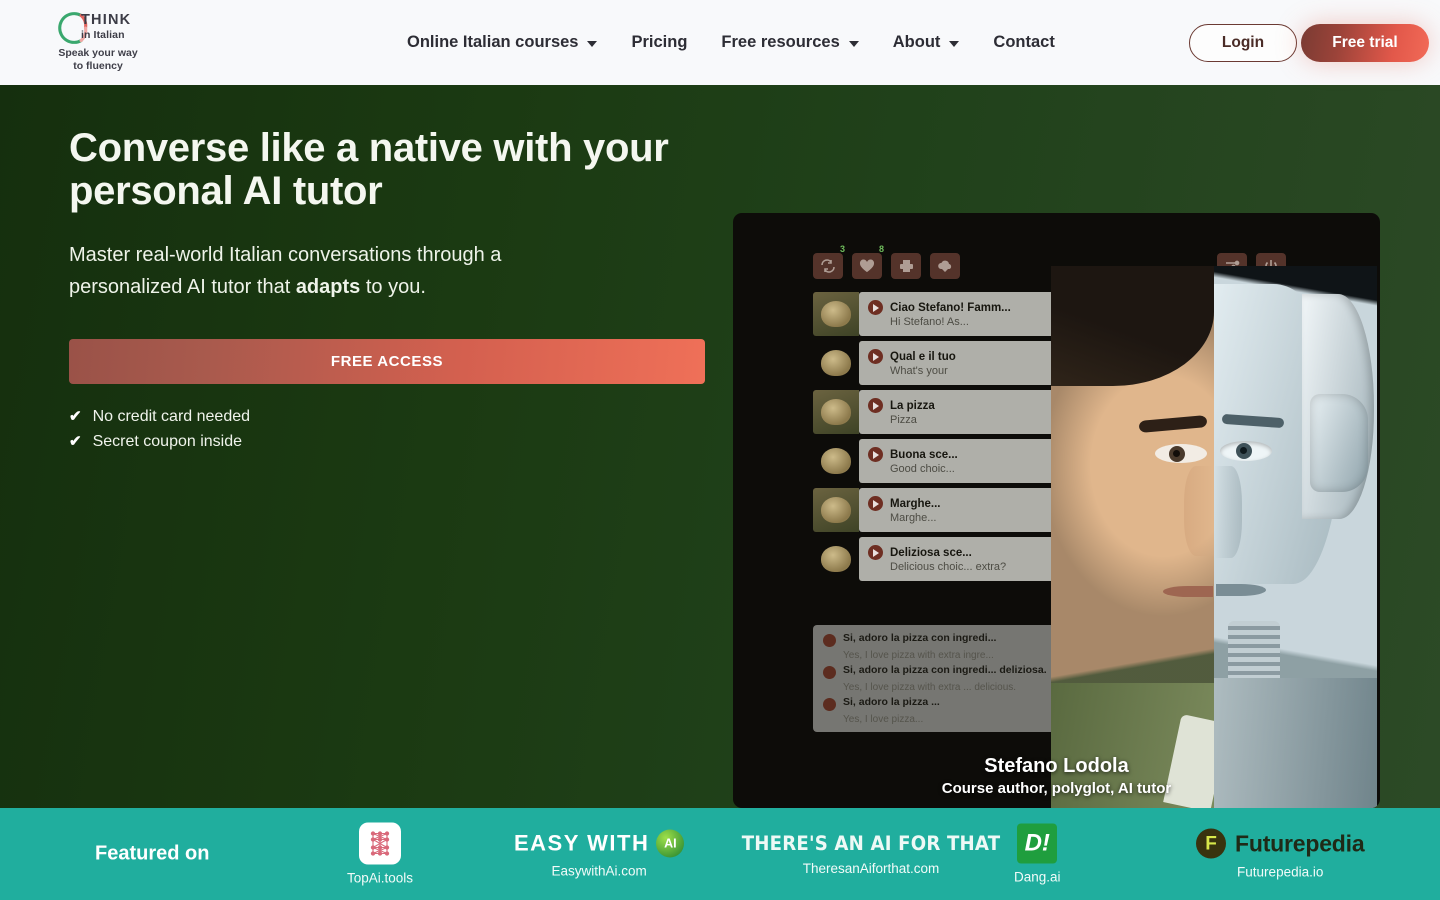  I want to click on featured-item-topai: TopAi.tools, so click(380, 854).